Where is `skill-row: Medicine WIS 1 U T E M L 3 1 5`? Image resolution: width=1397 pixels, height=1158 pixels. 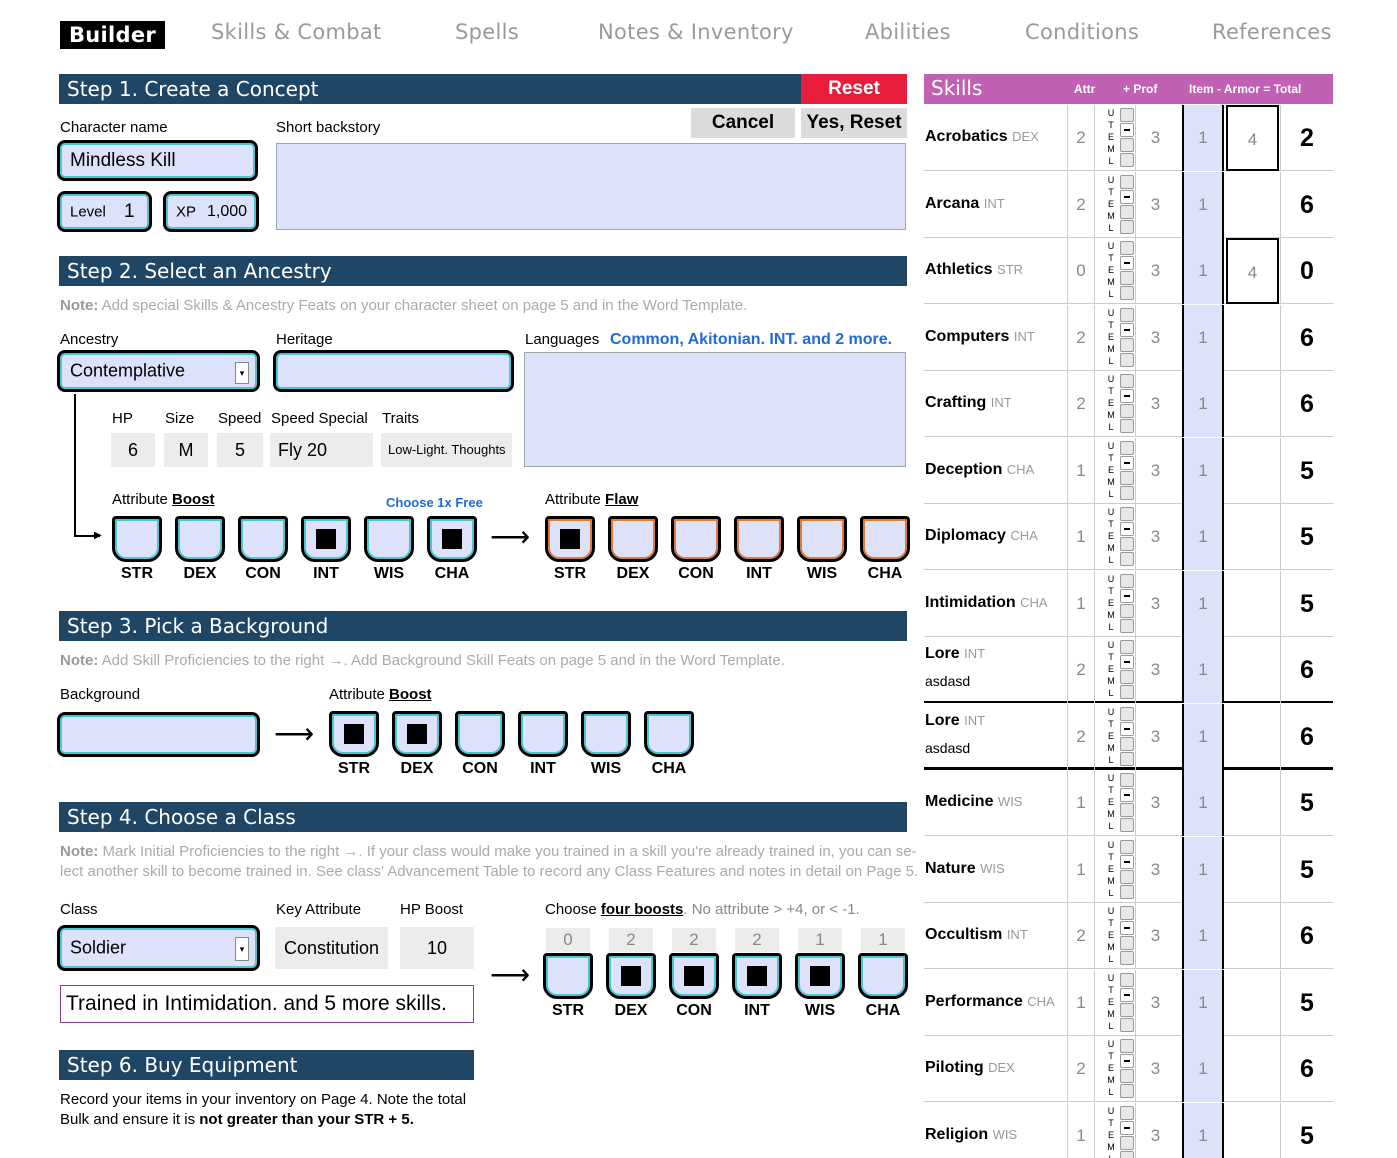 skill-row: Medicine WIS 1 U T E M L 3 1 5 is located at coordinates (1128, 803).